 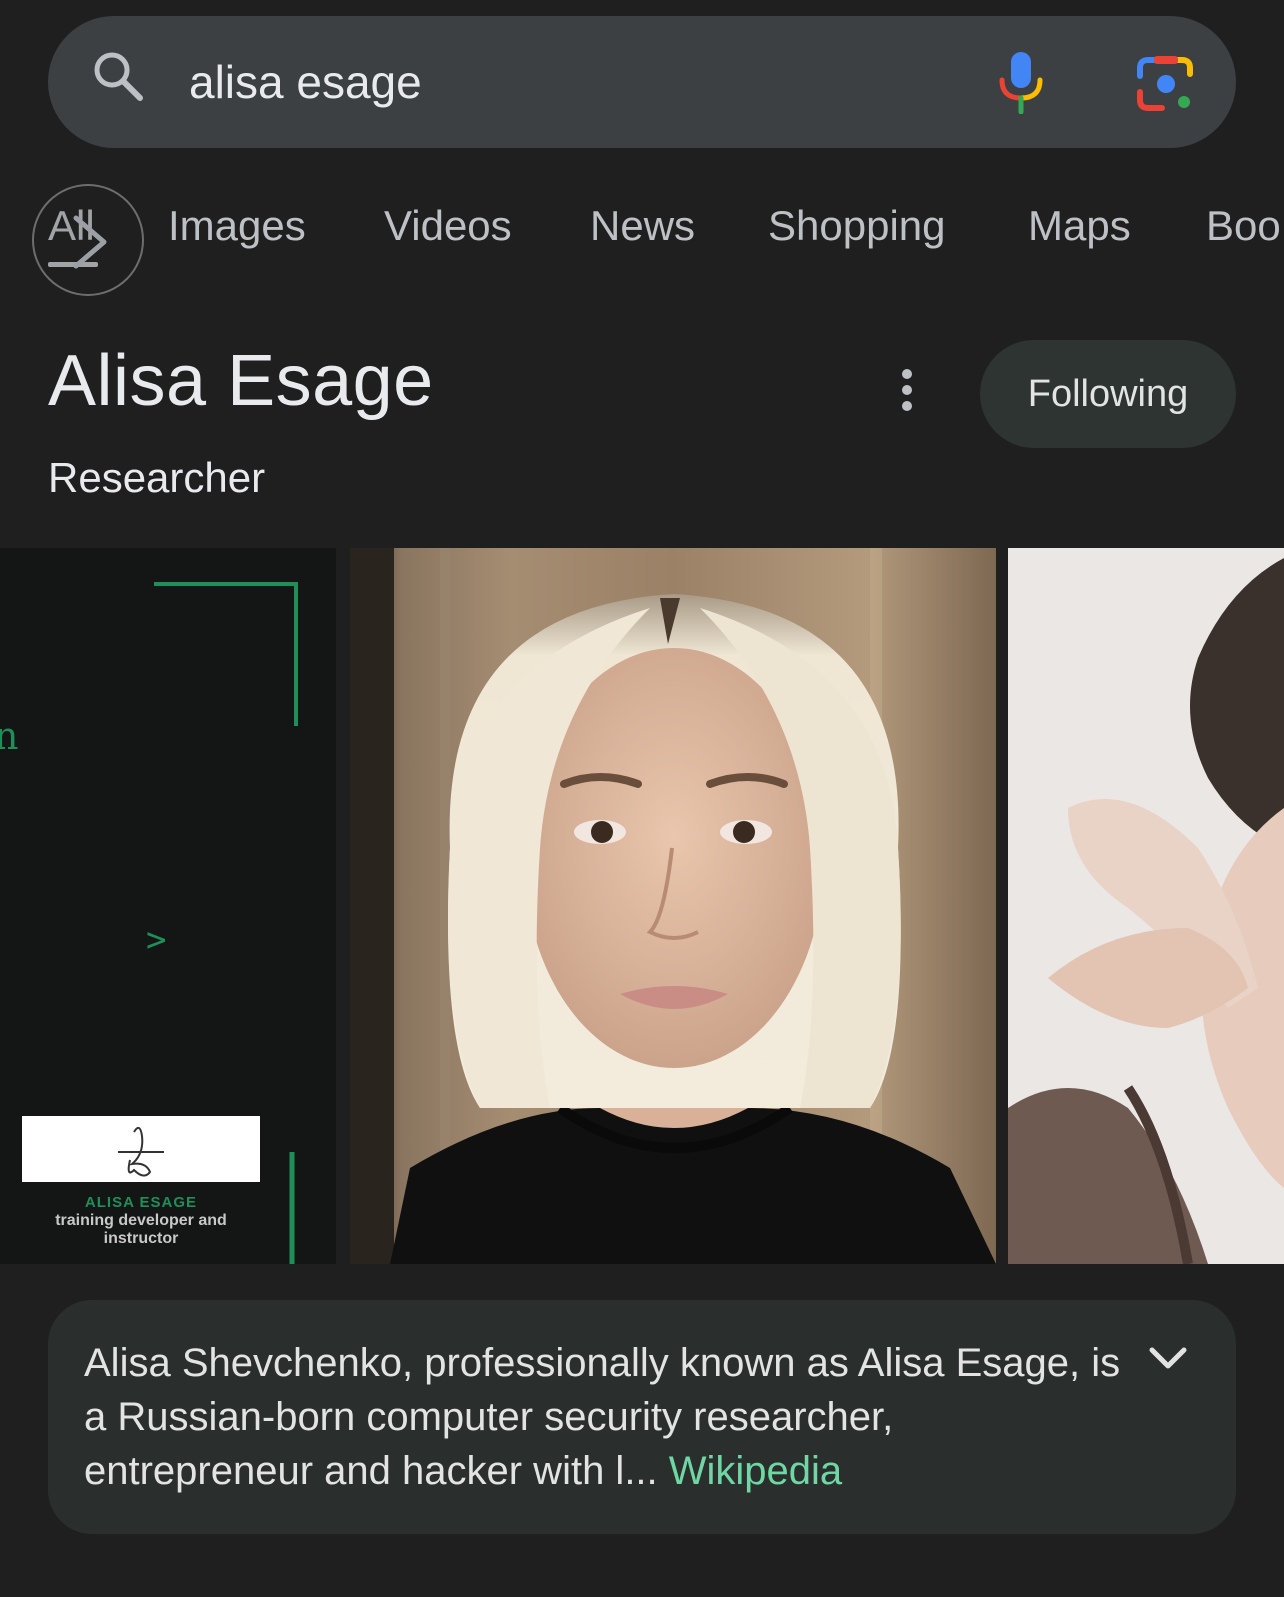 I want to click on search-bar, so click(x=642, y=82).